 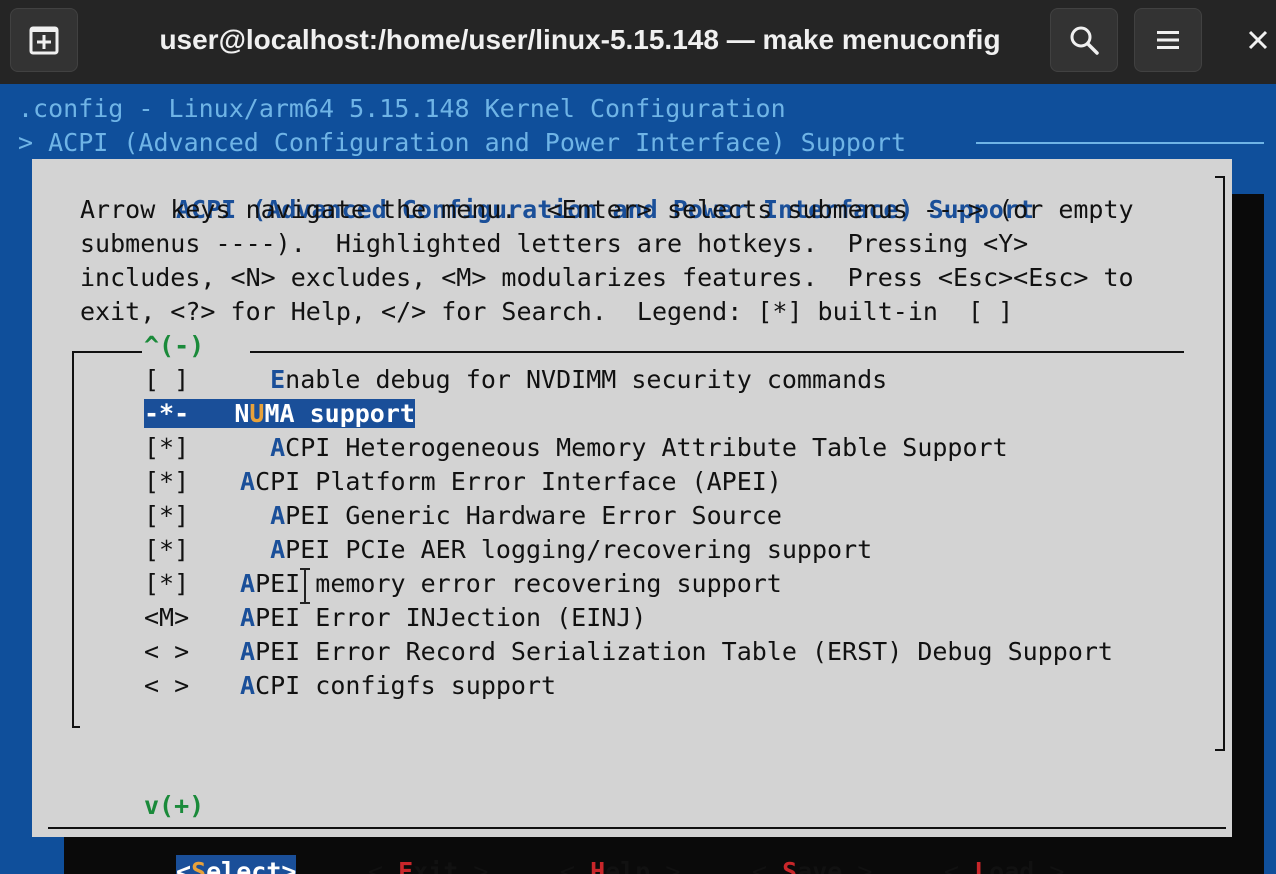 What do you see at coordinates (820, 865) in the screenshot?
I see `button-rest: ave` at bounding box center [820, 865].